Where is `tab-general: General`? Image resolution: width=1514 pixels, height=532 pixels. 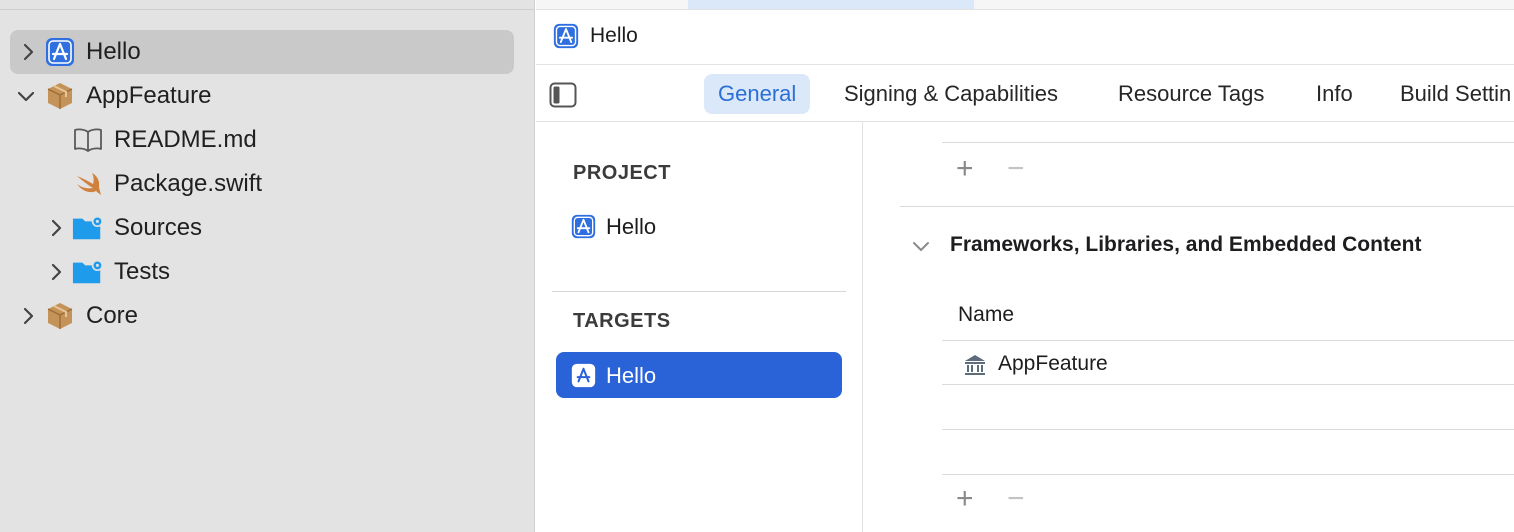
tab-general: General is located at coordinates (757, 94).